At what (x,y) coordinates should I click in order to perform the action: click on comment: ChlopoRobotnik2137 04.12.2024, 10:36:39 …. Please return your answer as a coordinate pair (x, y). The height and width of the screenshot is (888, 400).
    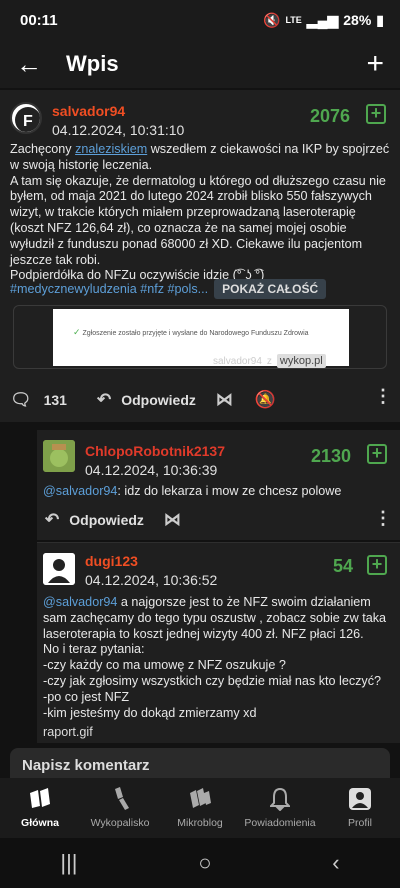
    Looking at the image, I should click on (218, 485).